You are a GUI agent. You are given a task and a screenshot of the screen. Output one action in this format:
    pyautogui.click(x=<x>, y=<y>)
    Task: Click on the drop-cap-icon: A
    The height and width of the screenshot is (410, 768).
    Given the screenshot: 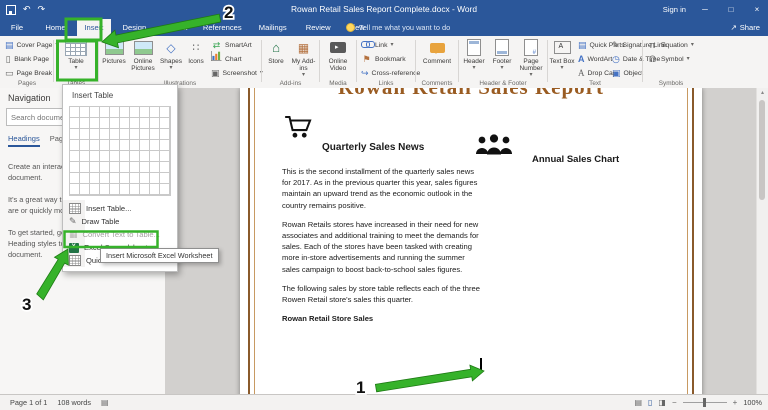 What is the action you would take?
    pyautogui.click(x=581, y=73)
    